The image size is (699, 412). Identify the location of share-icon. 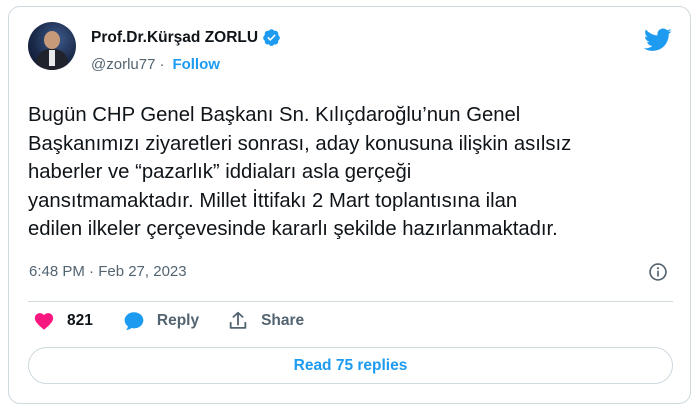
(238, 320).